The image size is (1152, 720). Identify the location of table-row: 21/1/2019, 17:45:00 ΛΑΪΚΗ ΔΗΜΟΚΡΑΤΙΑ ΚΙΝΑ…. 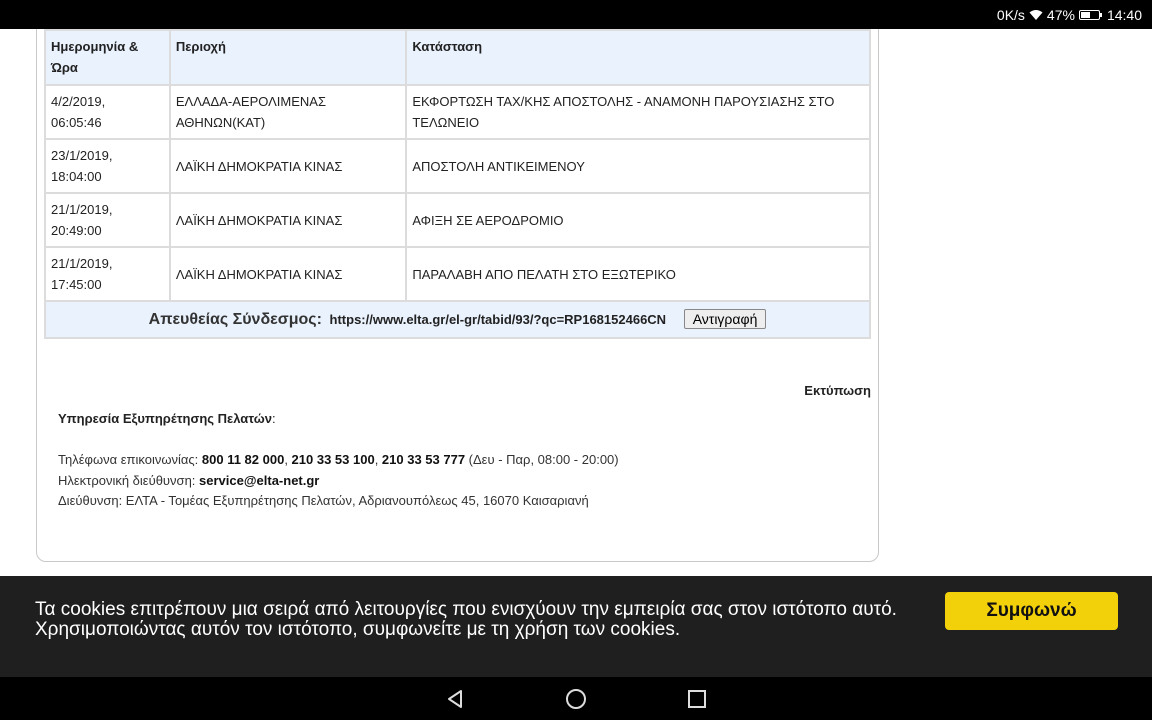
(457, 274).